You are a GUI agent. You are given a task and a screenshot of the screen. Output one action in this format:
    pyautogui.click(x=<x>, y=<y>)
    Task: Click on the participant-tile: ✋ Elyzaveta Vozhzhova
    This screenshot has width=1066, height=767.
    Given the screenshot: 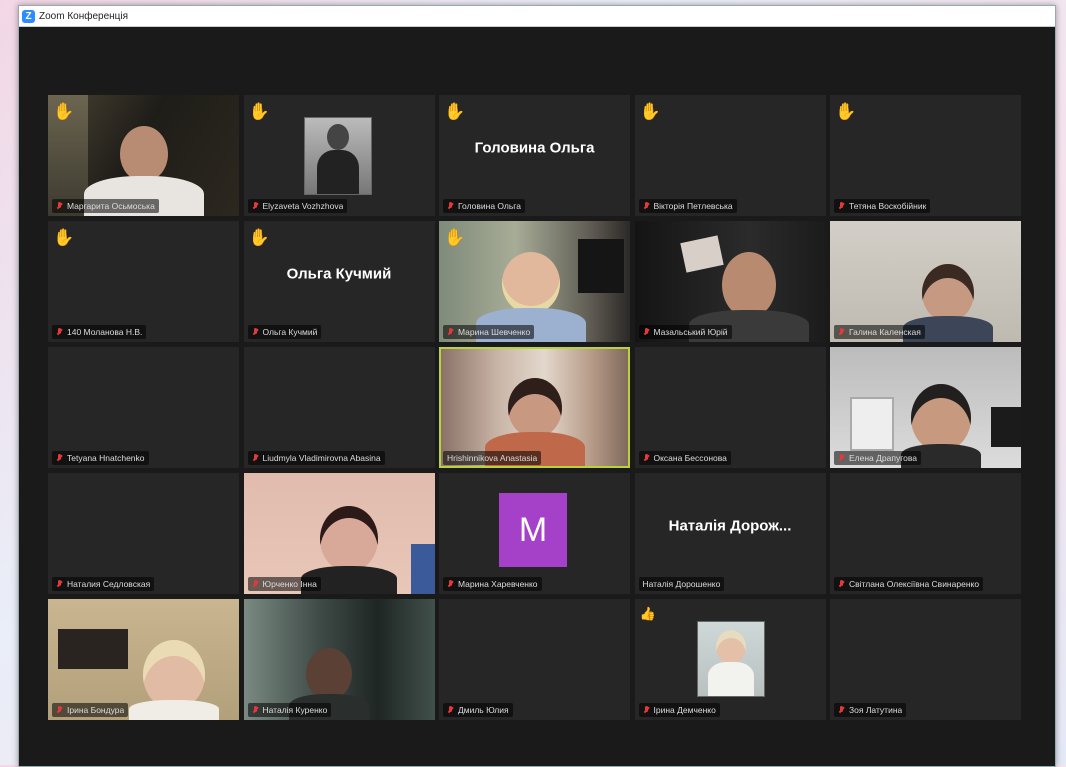 What is the action you would take?
    pyautogui.click(x=339, y=155)
    